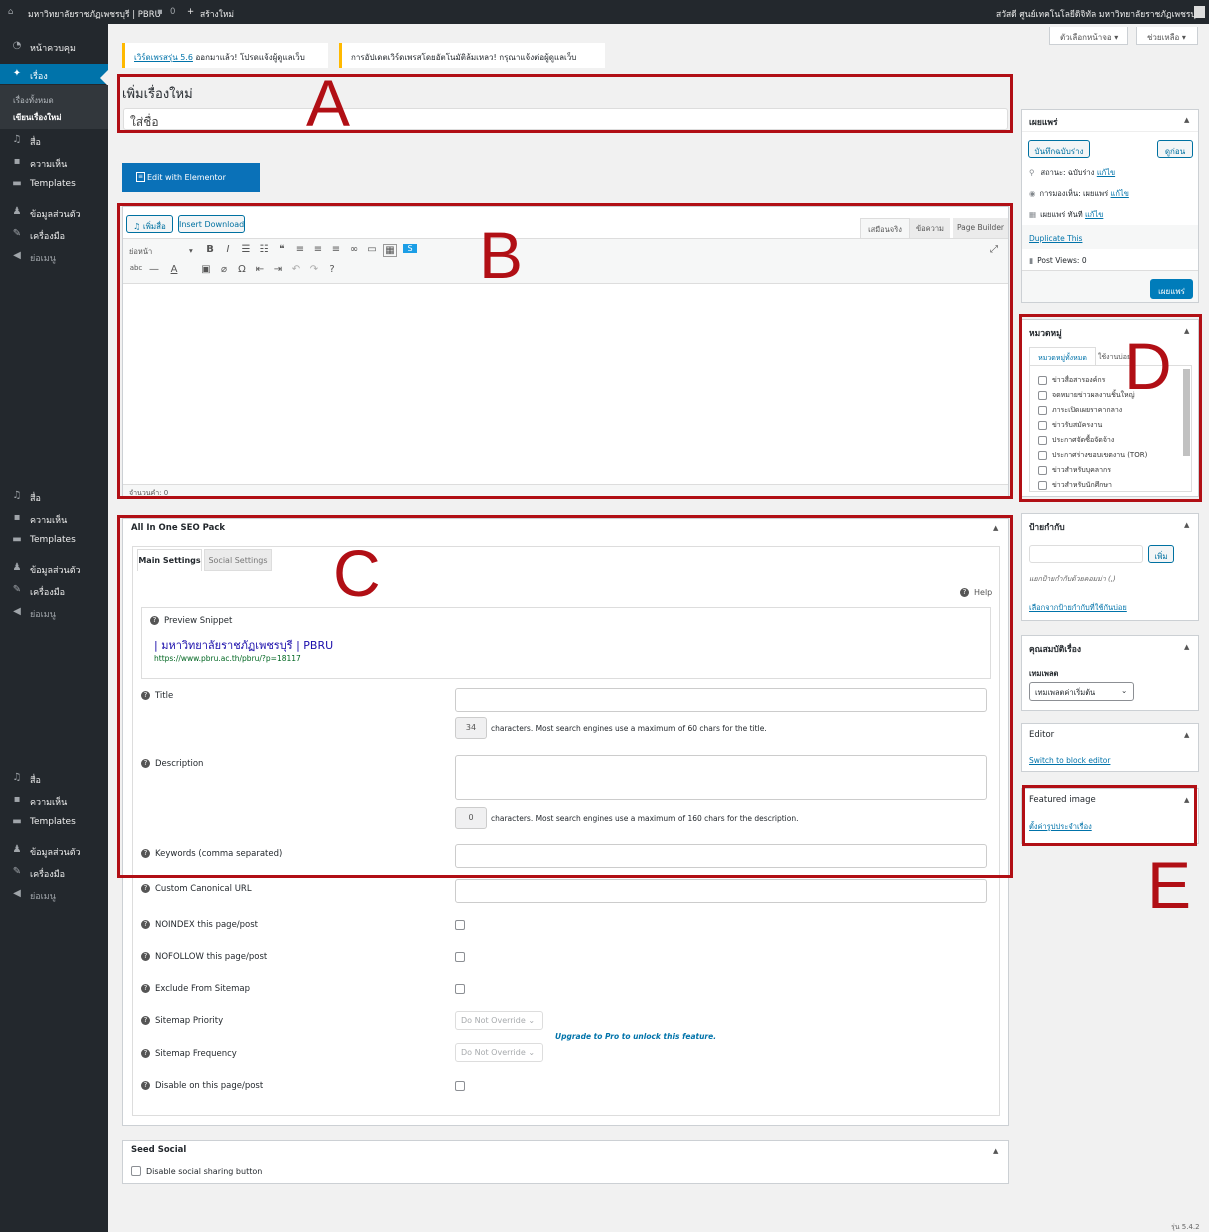 The width and height of the screenshot is (1209, 1232). What do you see at coordinates (33, 100) in the screenshot?
I see `submenu-all-posts: เรื่องทั้งหมด` at bounding box center [33, 100].